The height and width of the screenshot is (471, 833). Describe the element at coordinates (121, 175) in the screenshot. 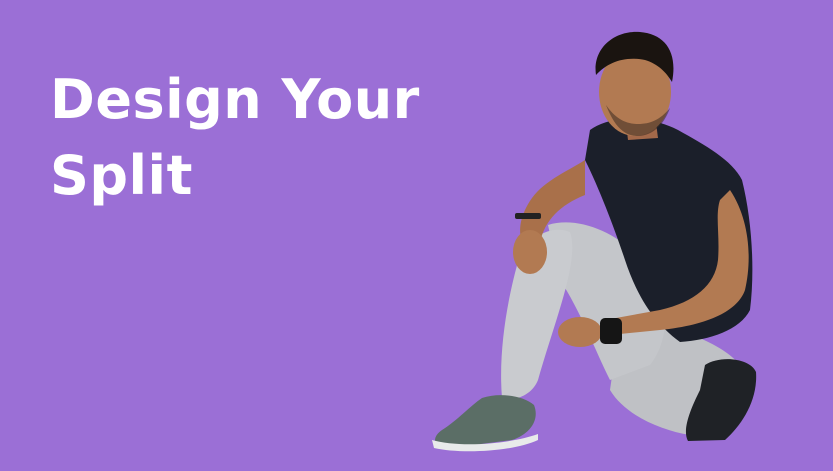

I see `headline-line-2: Split` at that location.